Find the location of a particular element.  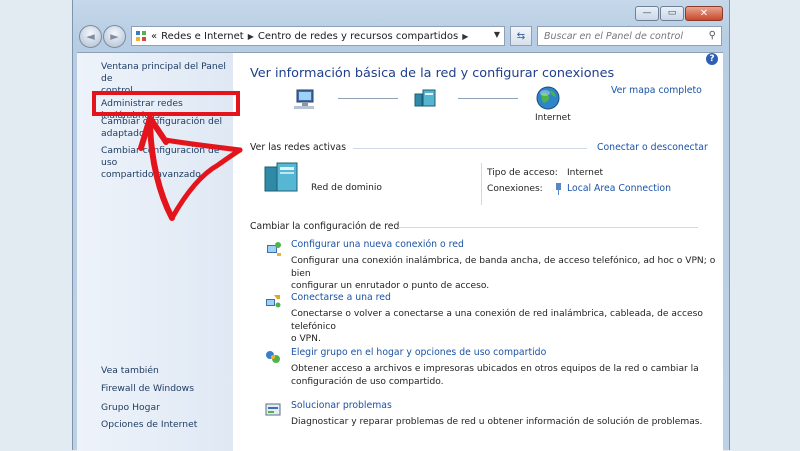

homegroup-icon is located at coordinates (273, 357).